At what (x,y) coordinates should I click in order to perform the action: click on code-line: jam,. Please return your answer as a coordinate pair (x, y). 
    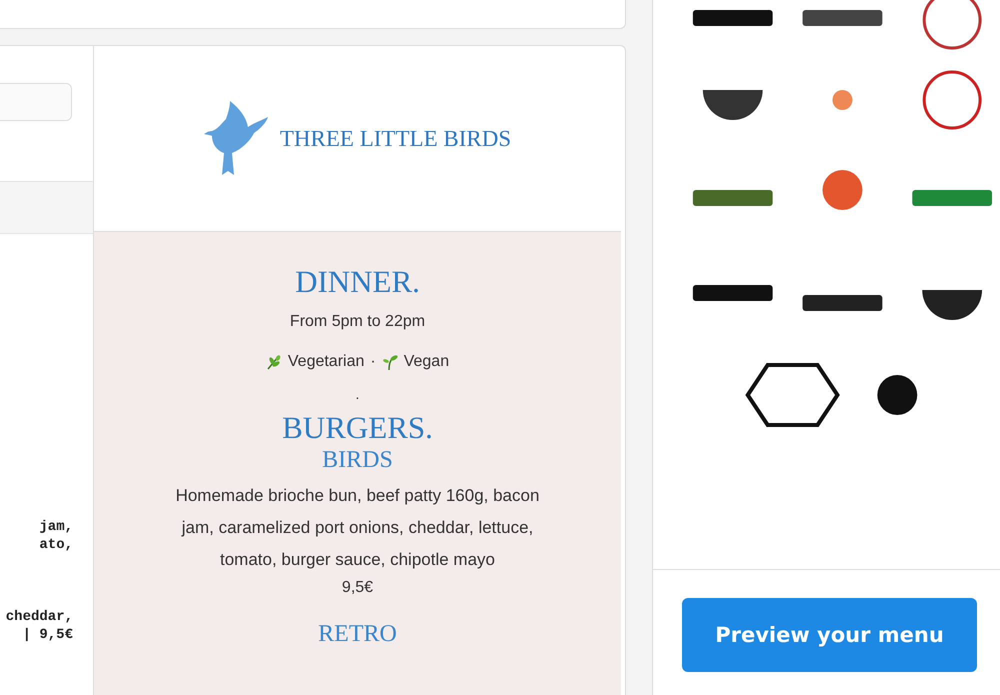
    Looking at the image, I should click on (56, 527).